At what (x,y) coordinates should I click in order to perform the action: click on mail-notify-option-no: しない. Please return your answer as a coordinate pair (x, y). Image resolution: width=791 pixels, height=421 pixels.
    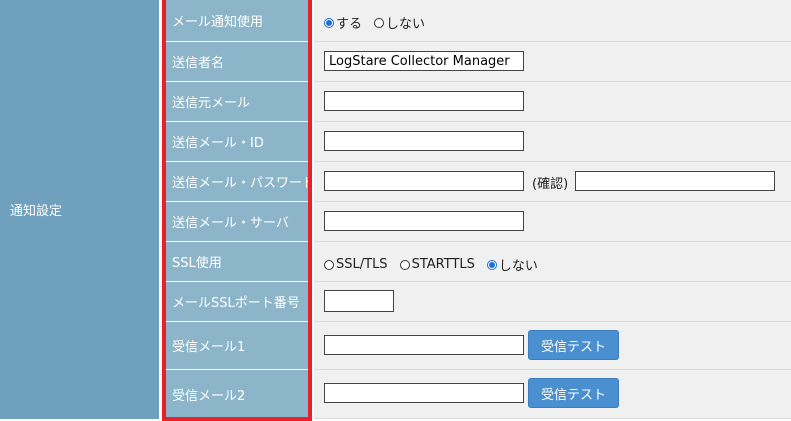
    Looking at the image, I should click on (399, 22).